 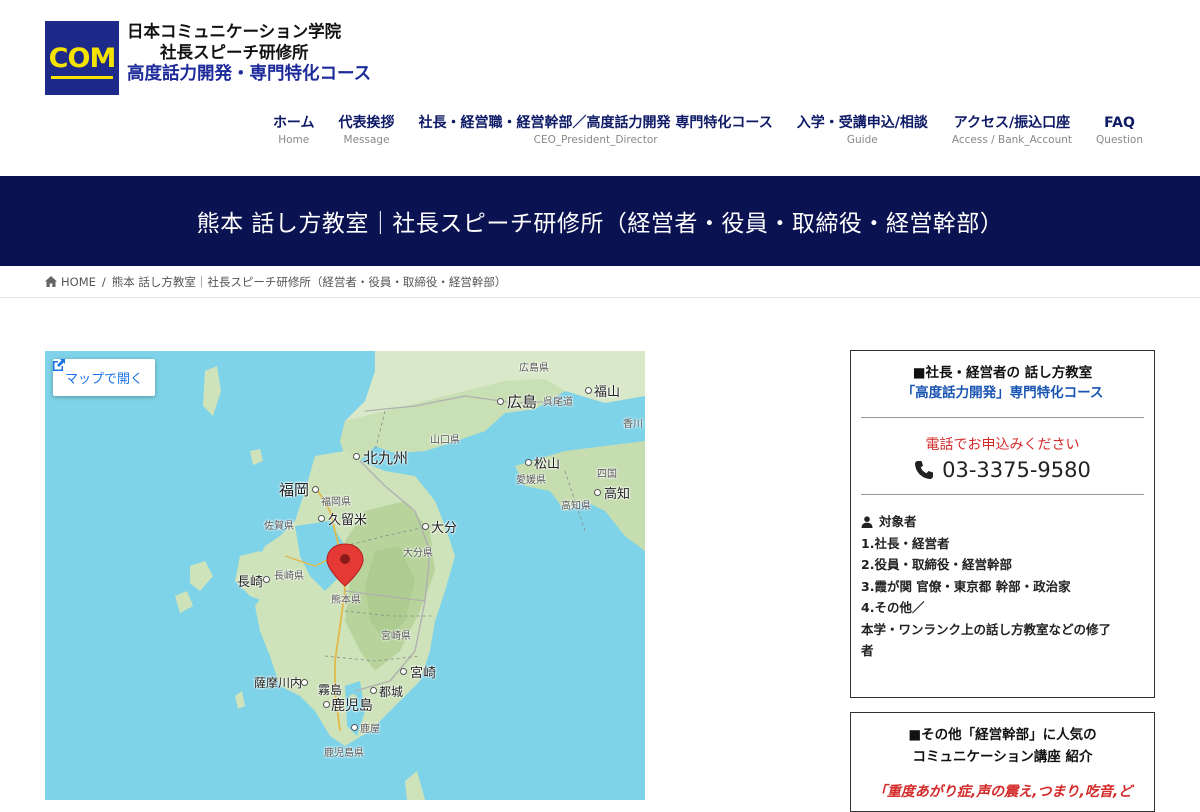 I want to click on map-label: 高知県, so click(x=576, y=506).